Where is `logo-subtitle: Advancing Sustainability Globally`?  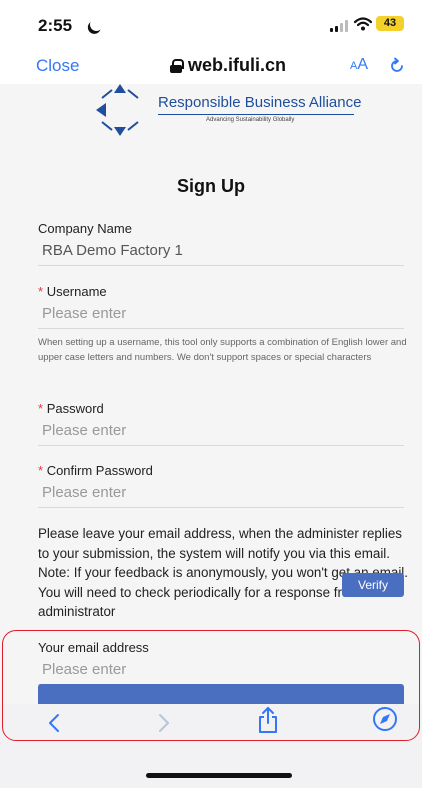
logo-subtitle: Advancing Sustainability Globally is located at coordinates (250, 120).